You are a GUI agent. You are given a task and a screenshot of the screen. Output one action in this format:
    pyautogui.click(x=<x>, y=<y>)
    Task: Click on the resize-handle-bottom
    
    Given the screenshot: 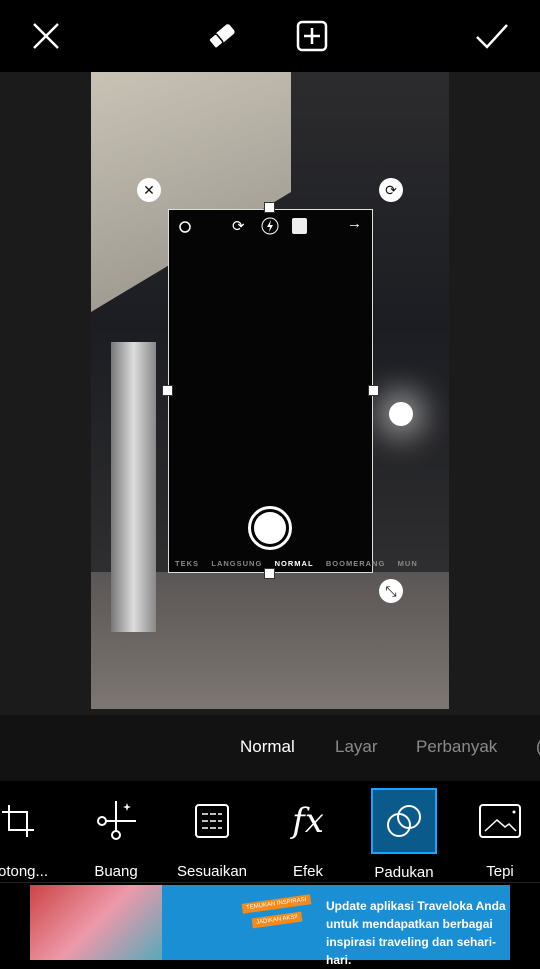 What is the action you would take?
    pyautogui.click(x=269, y=573)
    